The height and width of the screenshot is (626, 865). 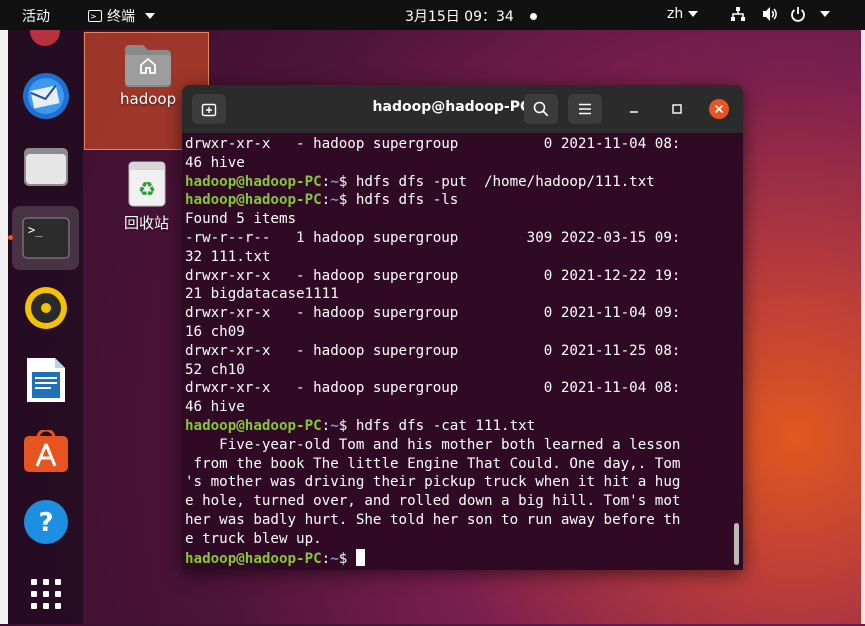 I want to click on output-line: 16 ch09, so click(x=215, y=331).